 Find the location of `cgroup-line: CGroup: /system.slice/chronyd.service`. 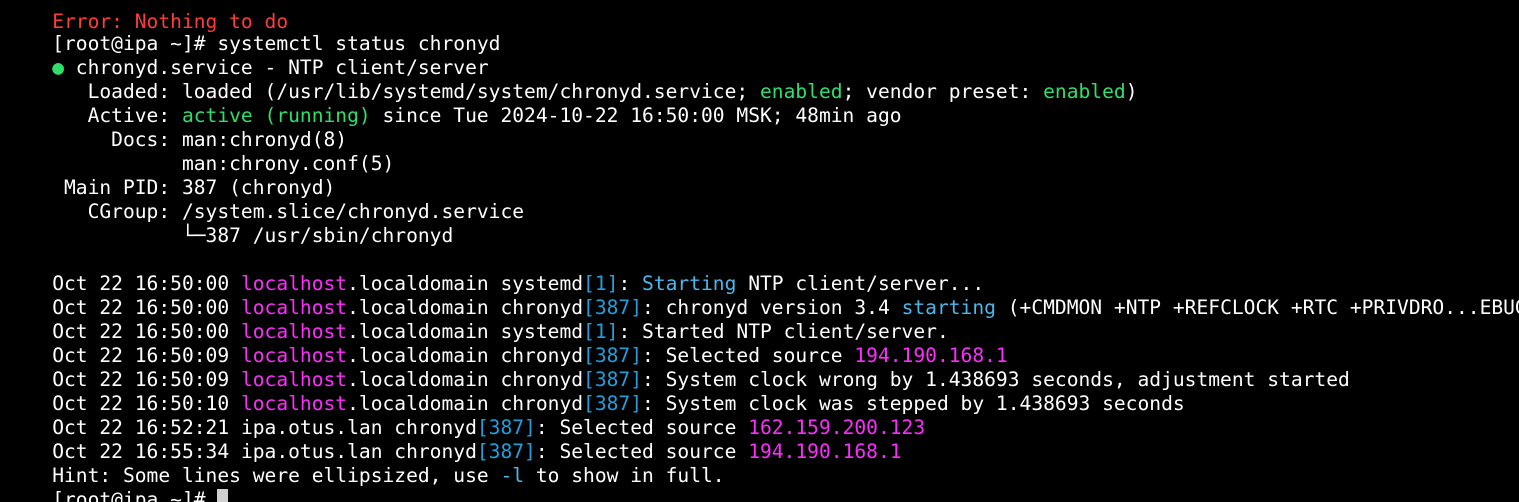

cgroup-line: CGroup: /system.slice/chronyd.service is located at coordinates (265, 199).